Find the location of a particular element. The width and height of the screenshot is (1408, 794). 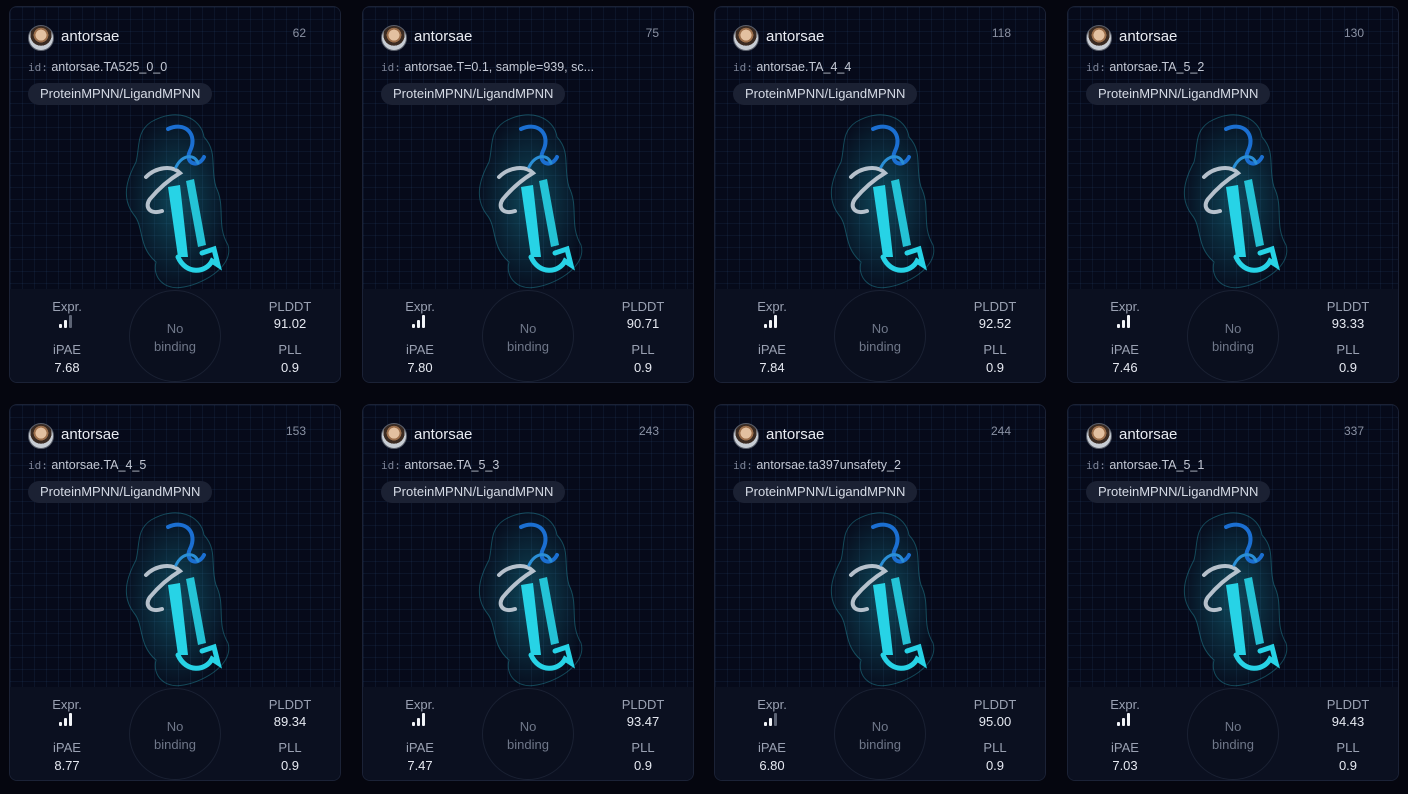

ipae-value: 7.68 is located at coordinates (67, 367).